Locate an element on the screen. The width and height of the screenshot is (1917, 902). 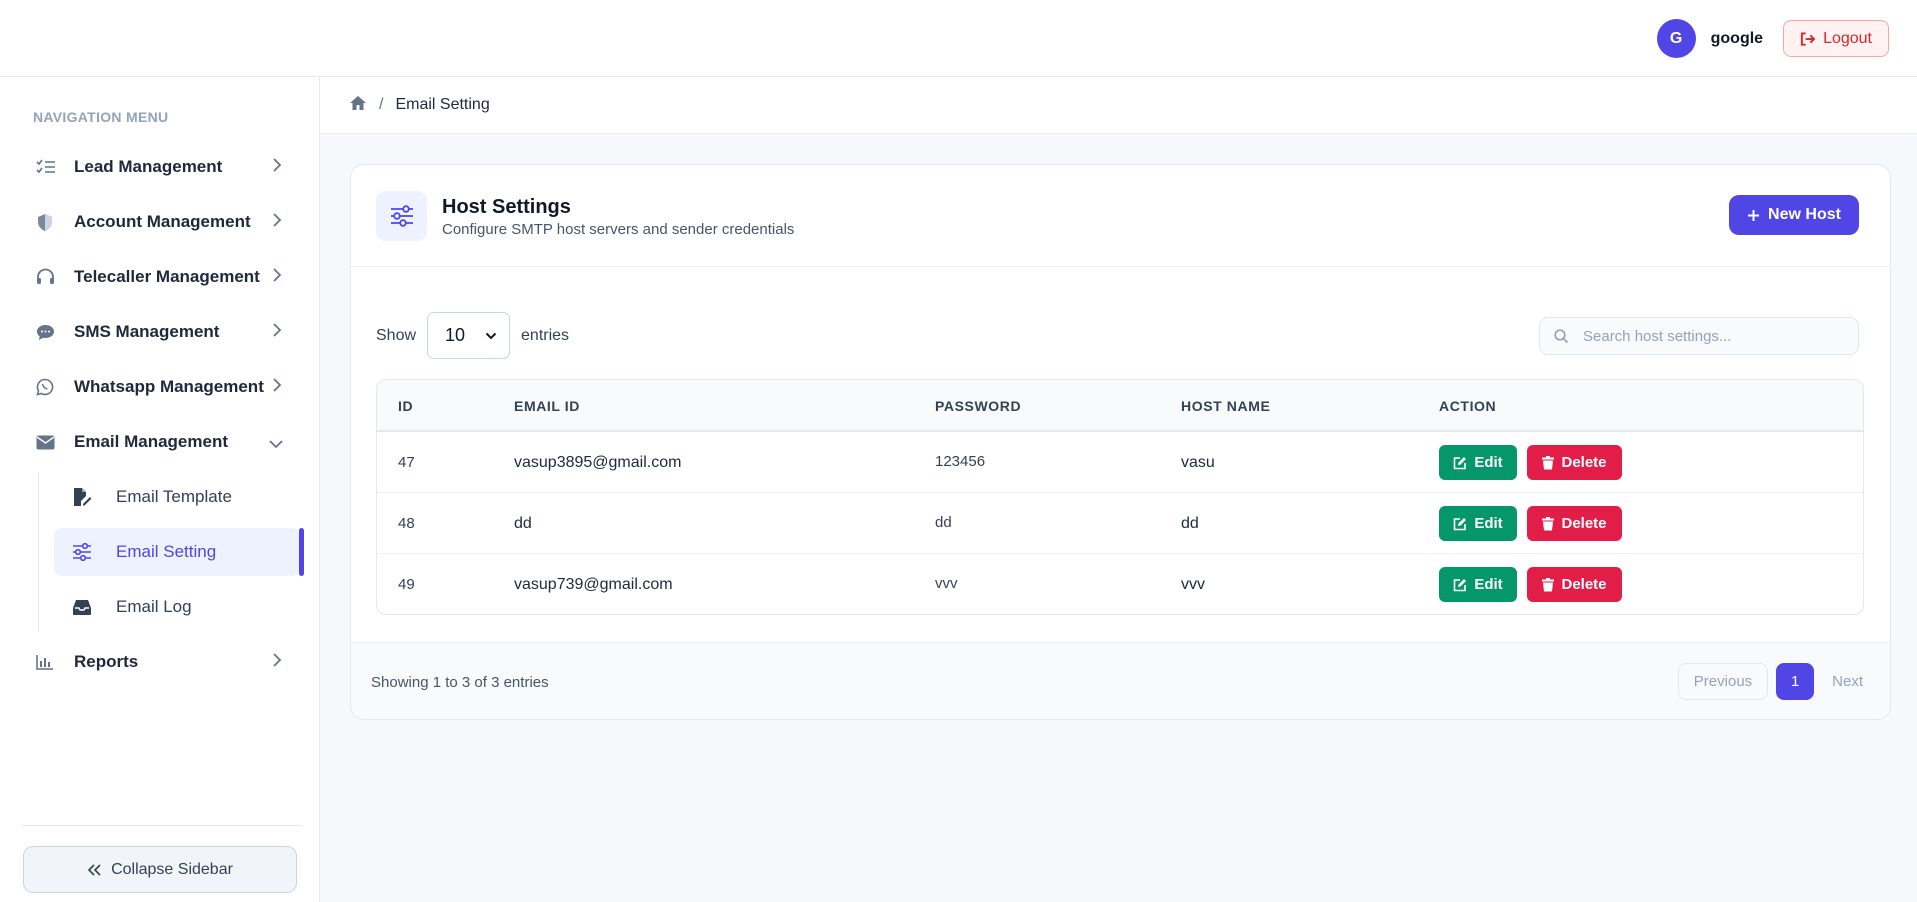
column-header-action: ACTION is located at coordinates (1468, 406).